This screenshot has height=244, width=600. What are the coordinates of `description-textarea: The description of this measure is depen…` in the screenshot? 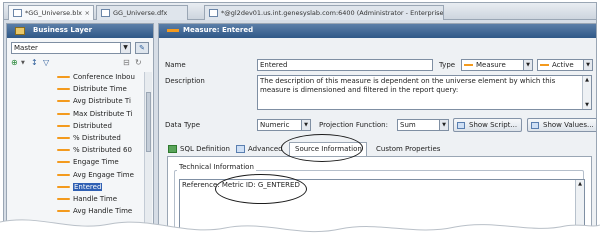 It's located at (424, 92).